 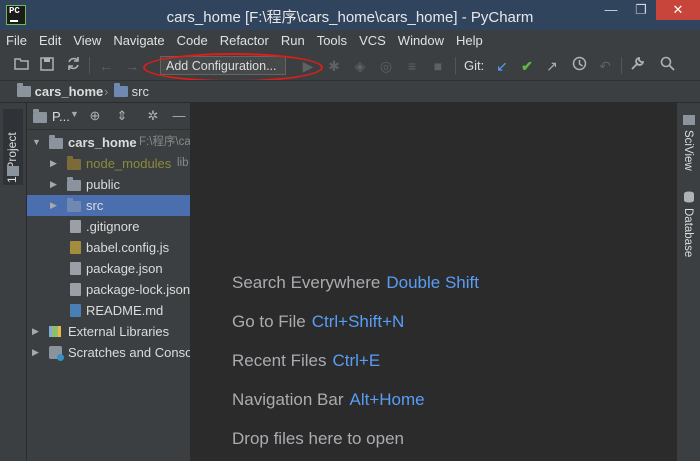 What do you see at coordinates (469, 41) in the screenshot?
I see `menu-help: Help` at bounding box center [469, 41].